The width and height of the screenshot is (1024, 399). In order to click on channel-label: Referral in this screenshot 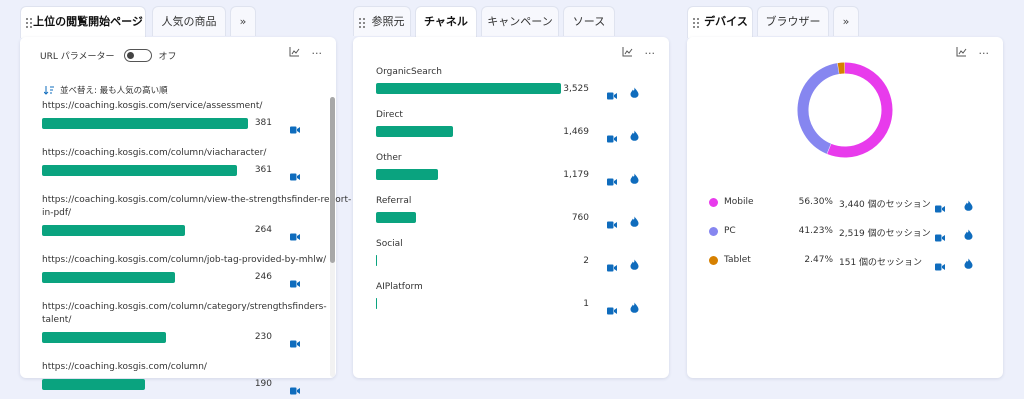, I will do `click(394, 201)`.